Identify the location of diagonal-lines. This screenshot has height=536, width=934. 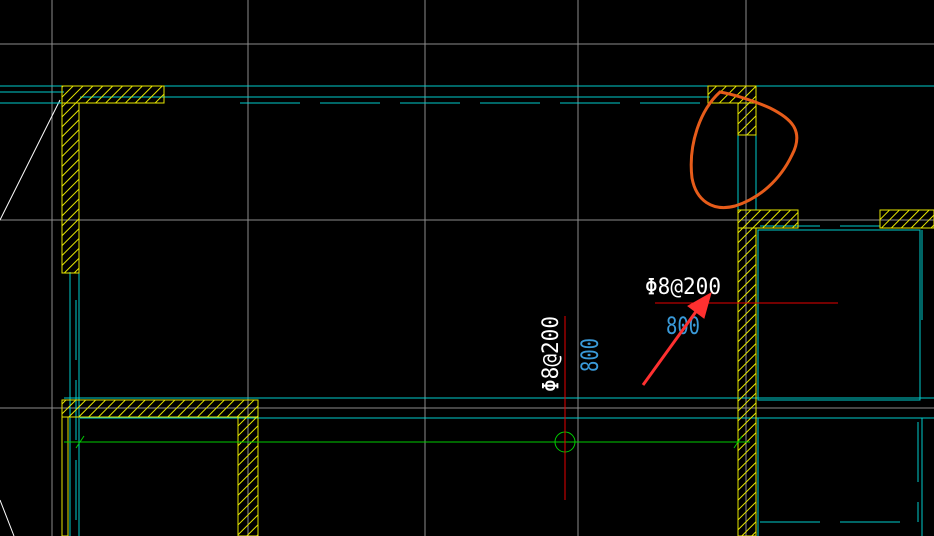
(30, 317).